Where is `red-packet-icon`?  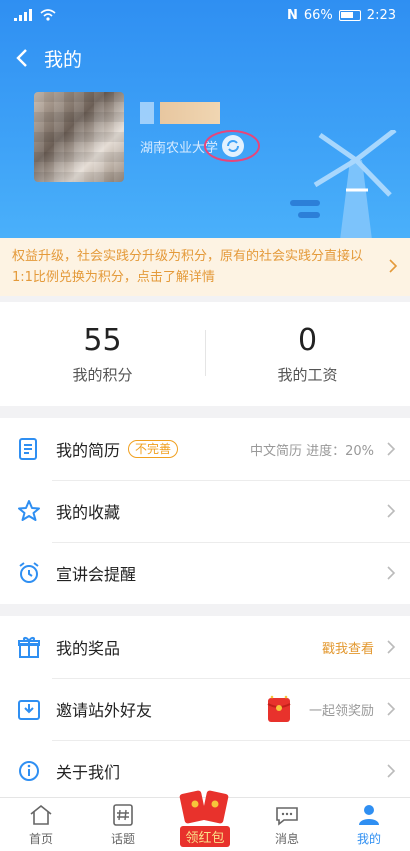
red-packet-icon is located at coordinates (279, 708).